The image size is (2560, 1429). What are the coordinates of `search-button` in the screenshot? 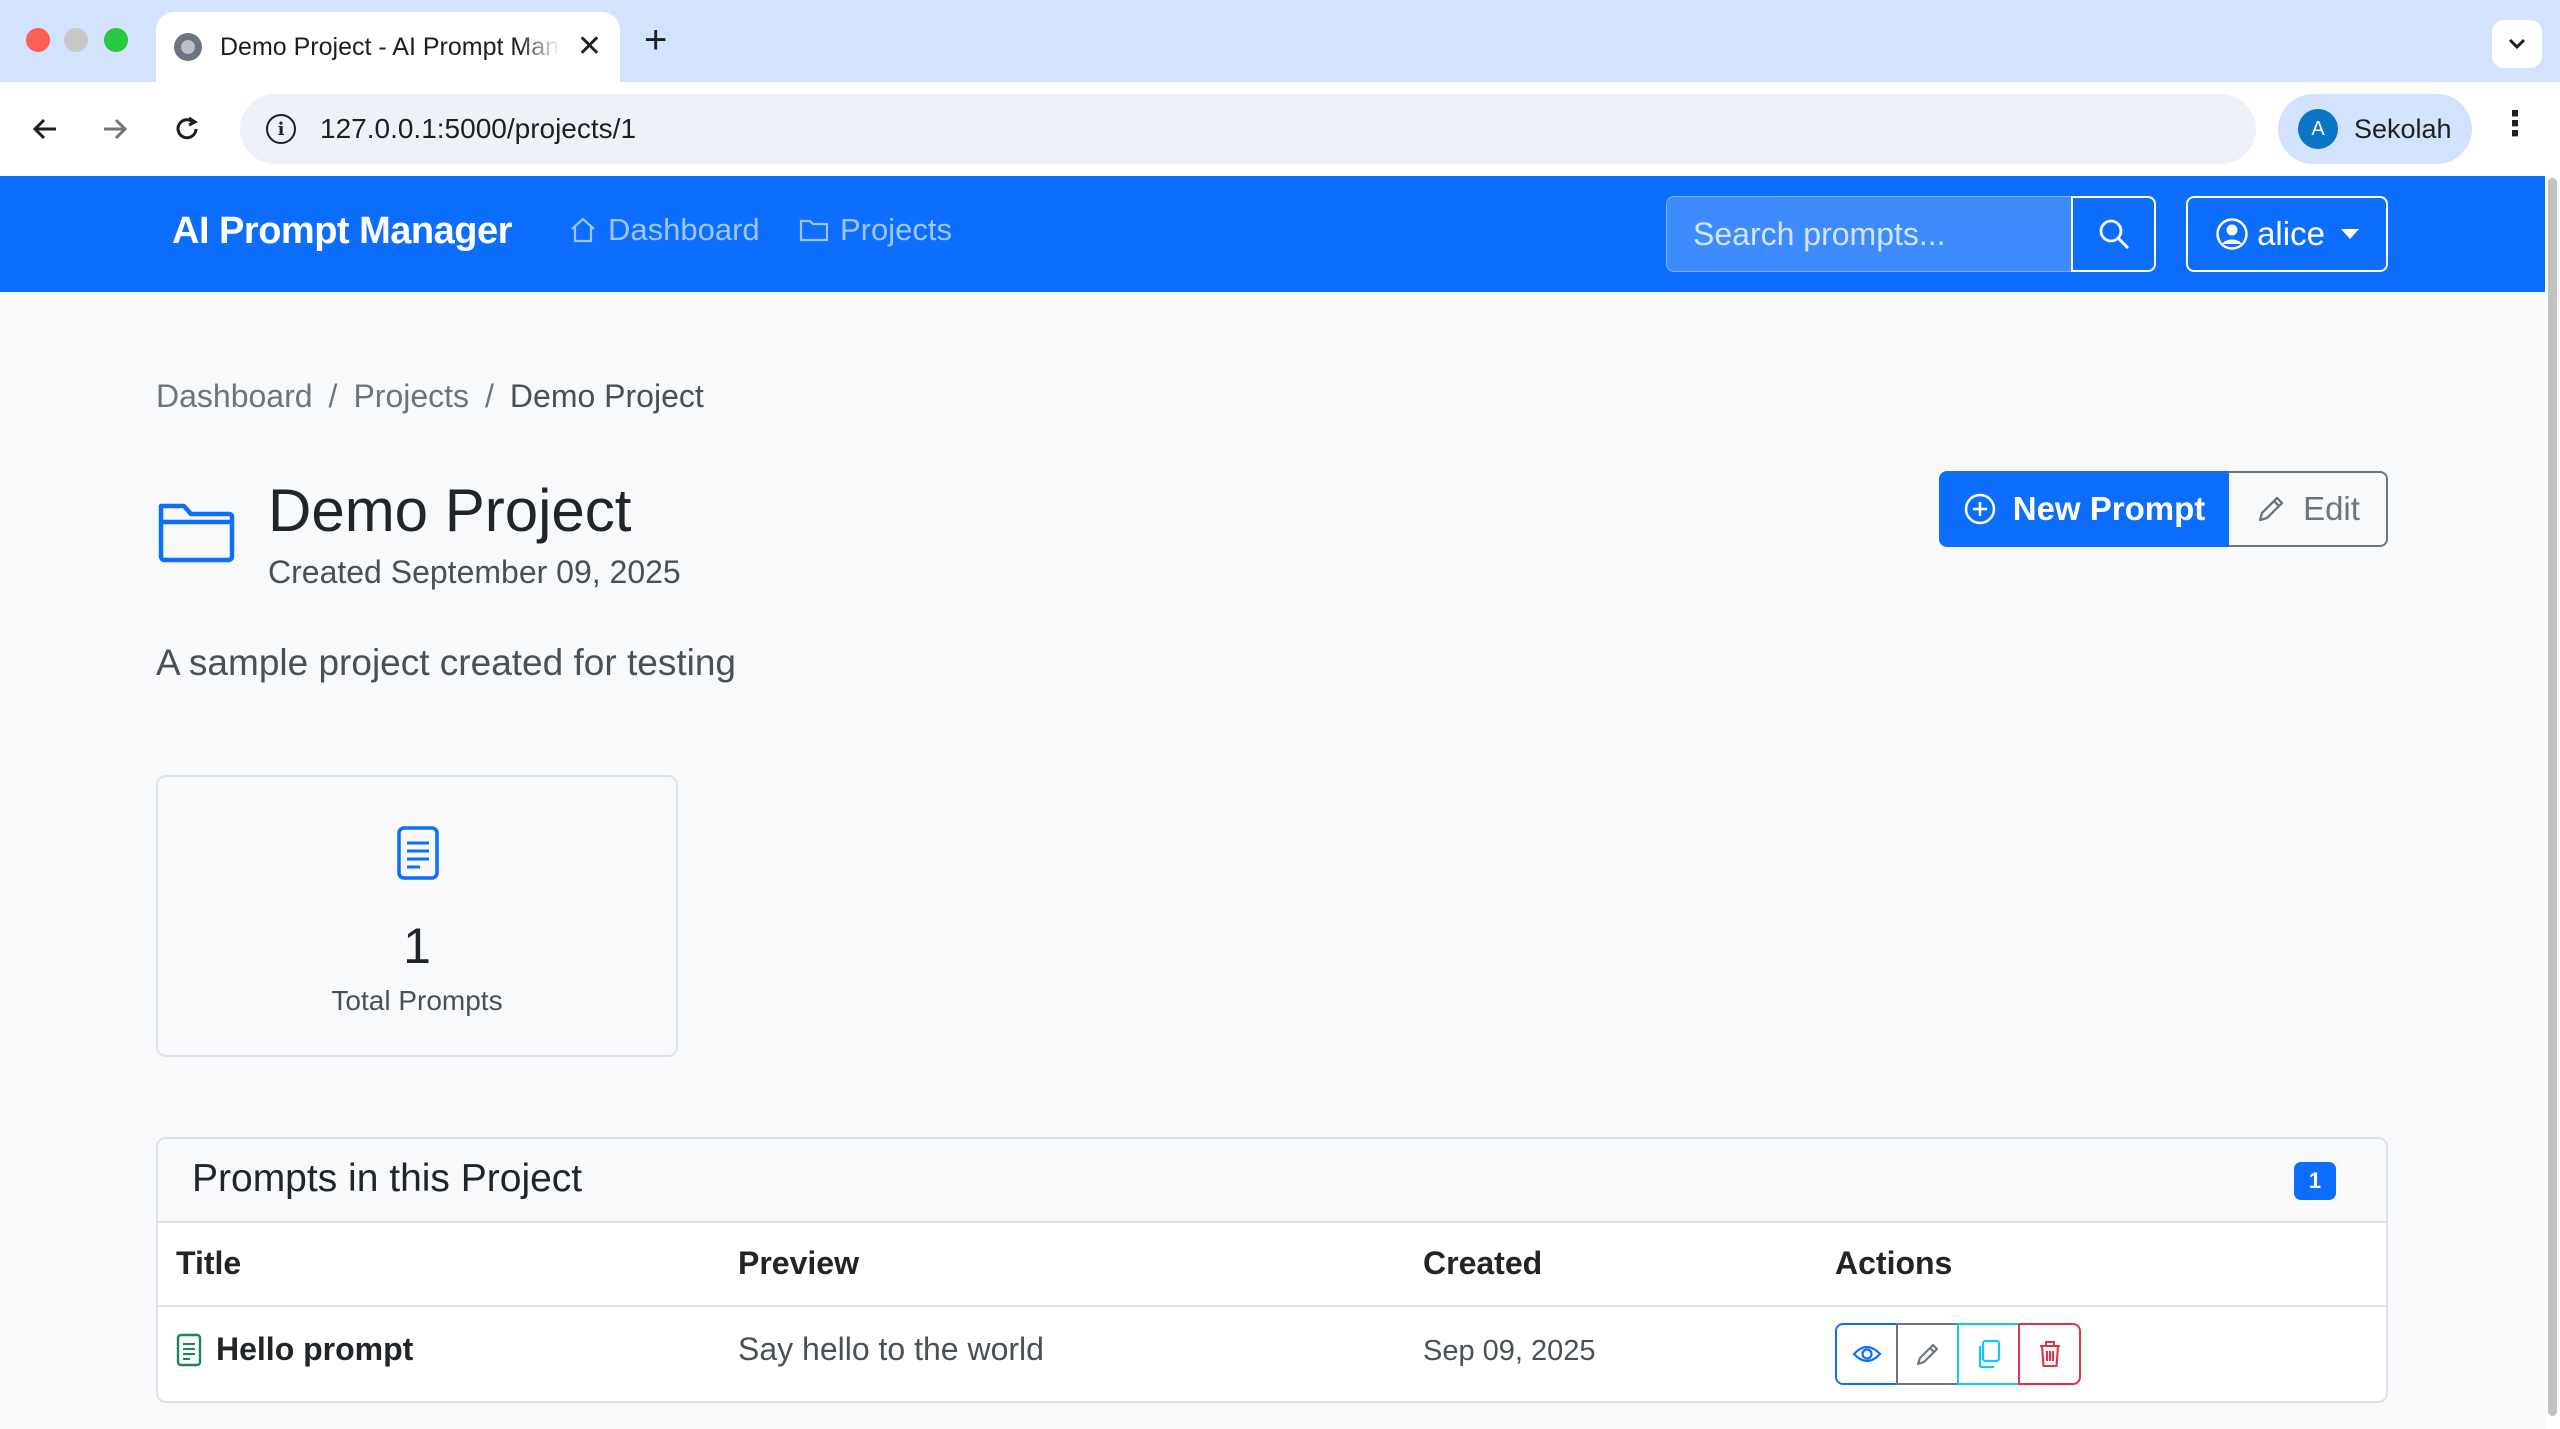 It's located at (2113, 234).